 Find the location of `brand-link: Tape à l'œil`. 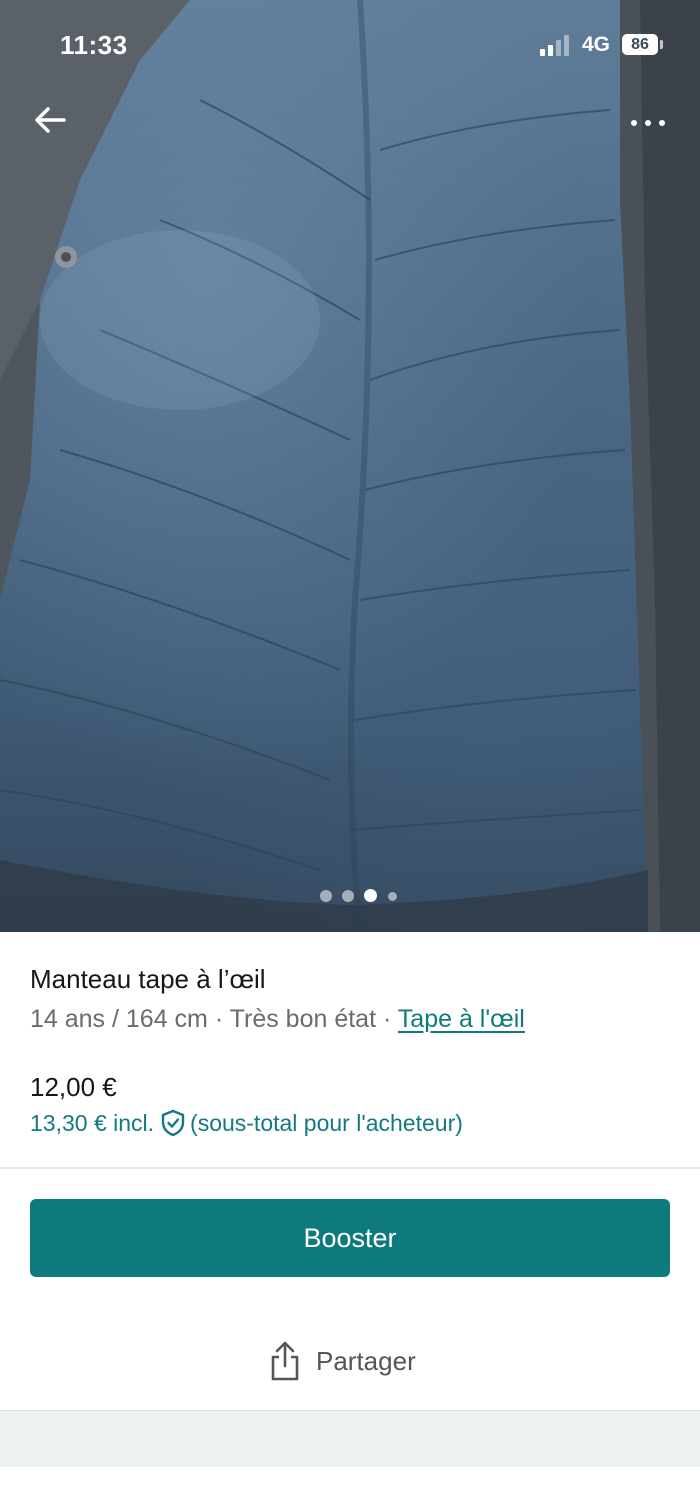

brand-link: Tape à l'œil is located at coordinates (461, 1019).